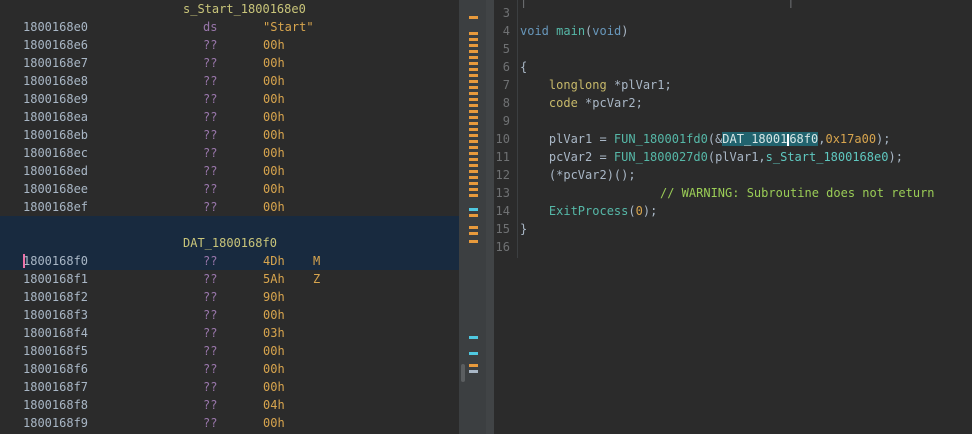  Describe the element at coordinates (643, 85) in the screenshot. I see `var-plvar1-decl: *plVar1;` at that location.